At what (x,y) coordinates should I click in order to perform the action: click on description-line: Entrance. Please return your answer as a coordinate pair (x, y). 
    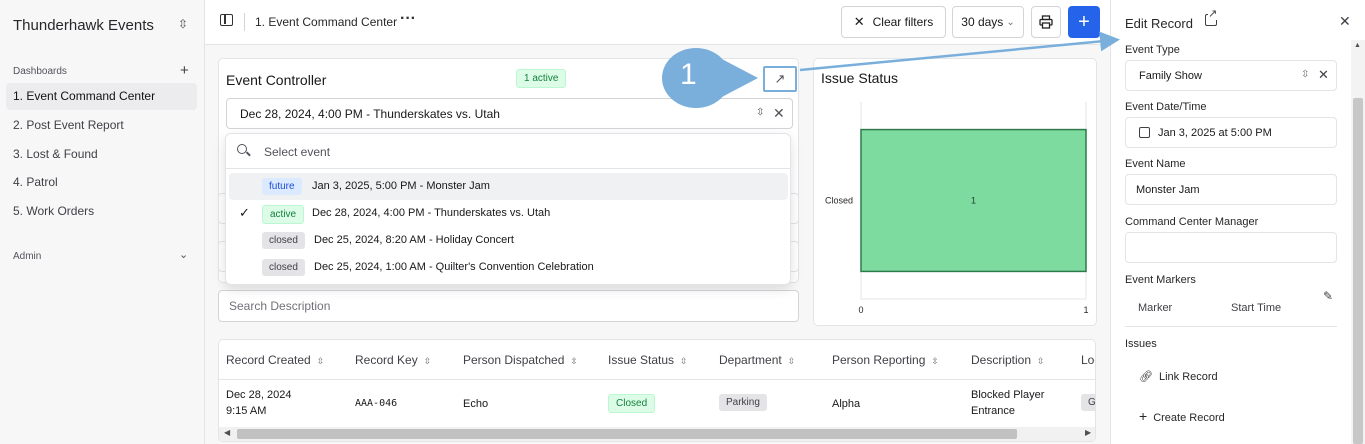
    Looking at the image, I should click on (993, 411).